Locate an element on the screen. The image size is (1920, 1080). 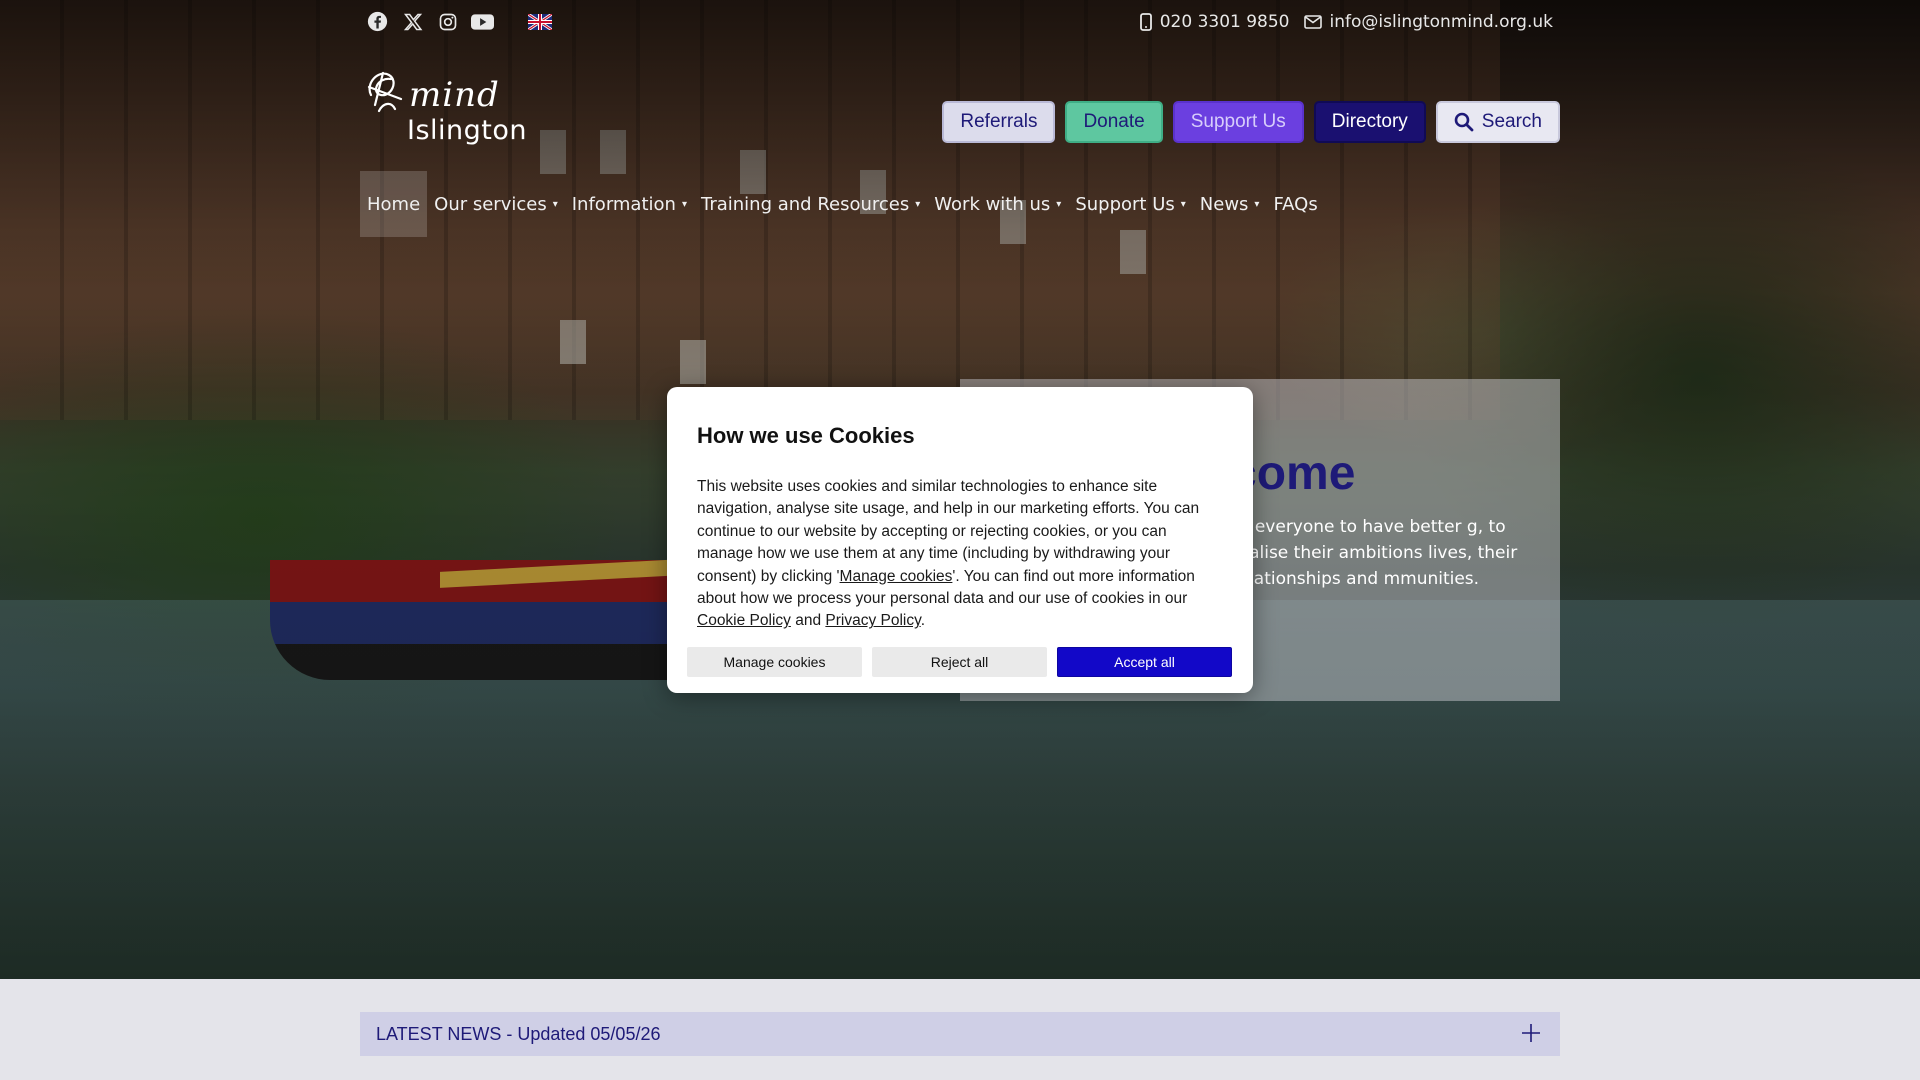
donate-button: Donate is located at coordinates (1114, 122).